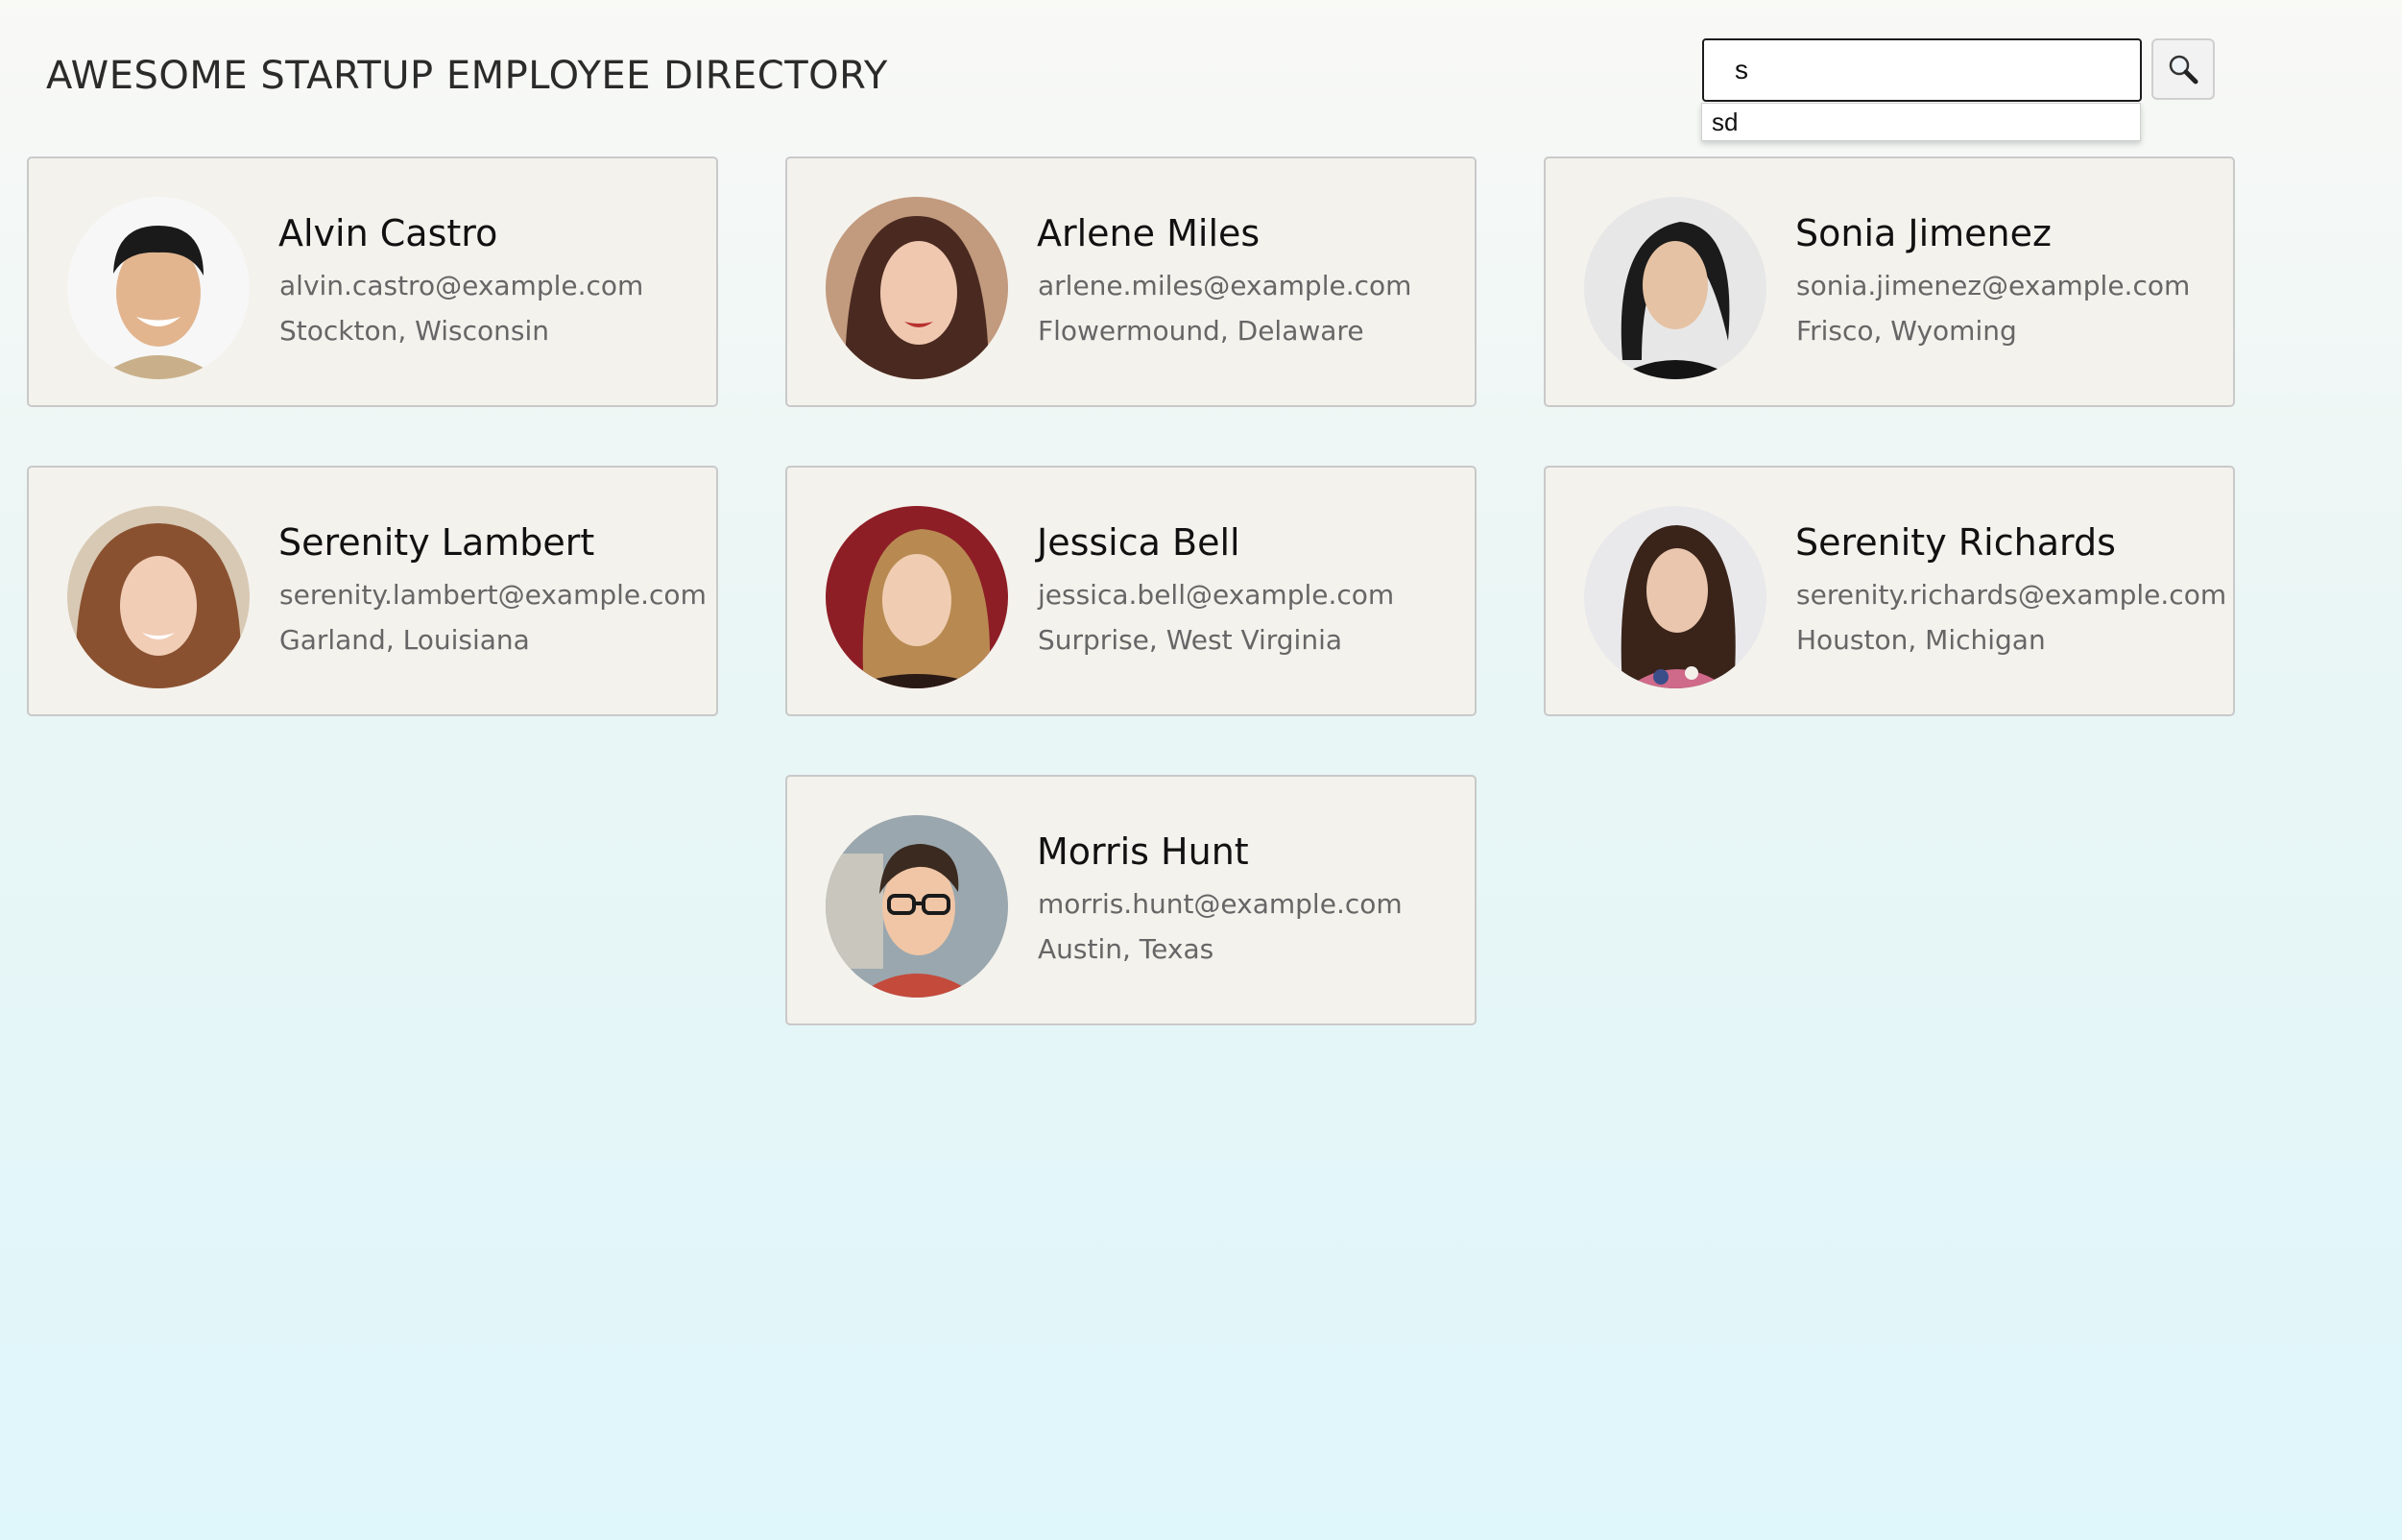  I want to click on employee-location: Surprise, West Virginia, so click(1190, 640).